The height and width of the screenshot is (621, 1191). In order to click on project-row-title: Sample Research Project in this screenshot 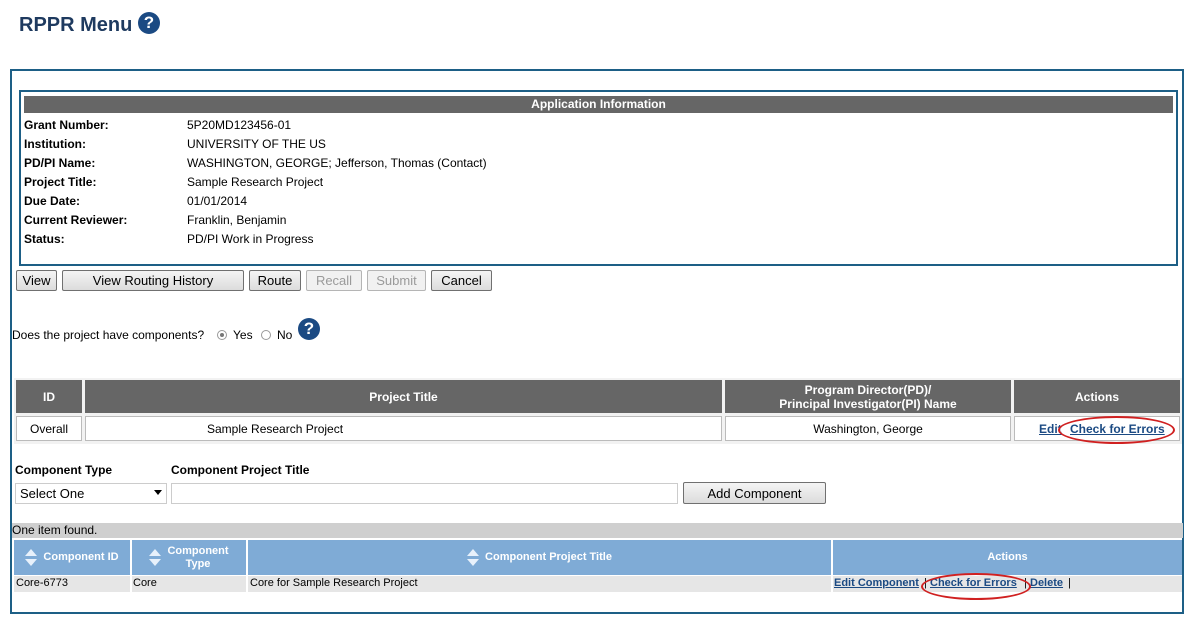, I will do `click(403, 428)`.